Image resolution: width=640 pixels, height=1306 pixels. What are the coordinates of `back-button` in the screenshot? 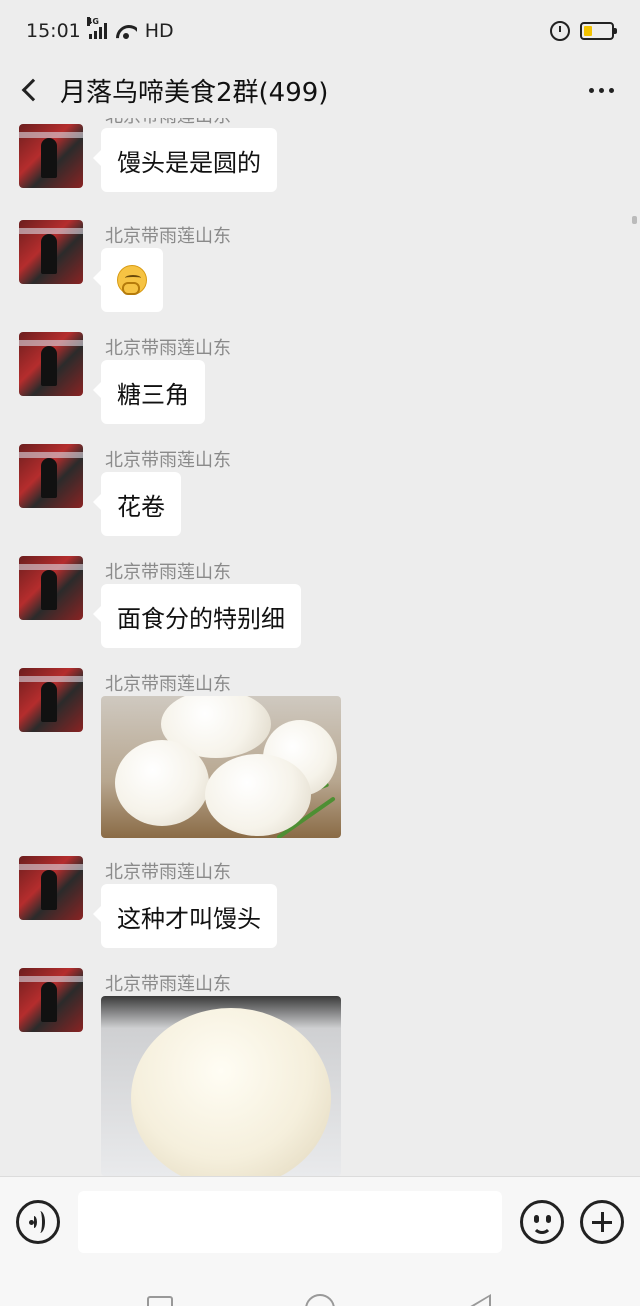 It's located at (30, 90).